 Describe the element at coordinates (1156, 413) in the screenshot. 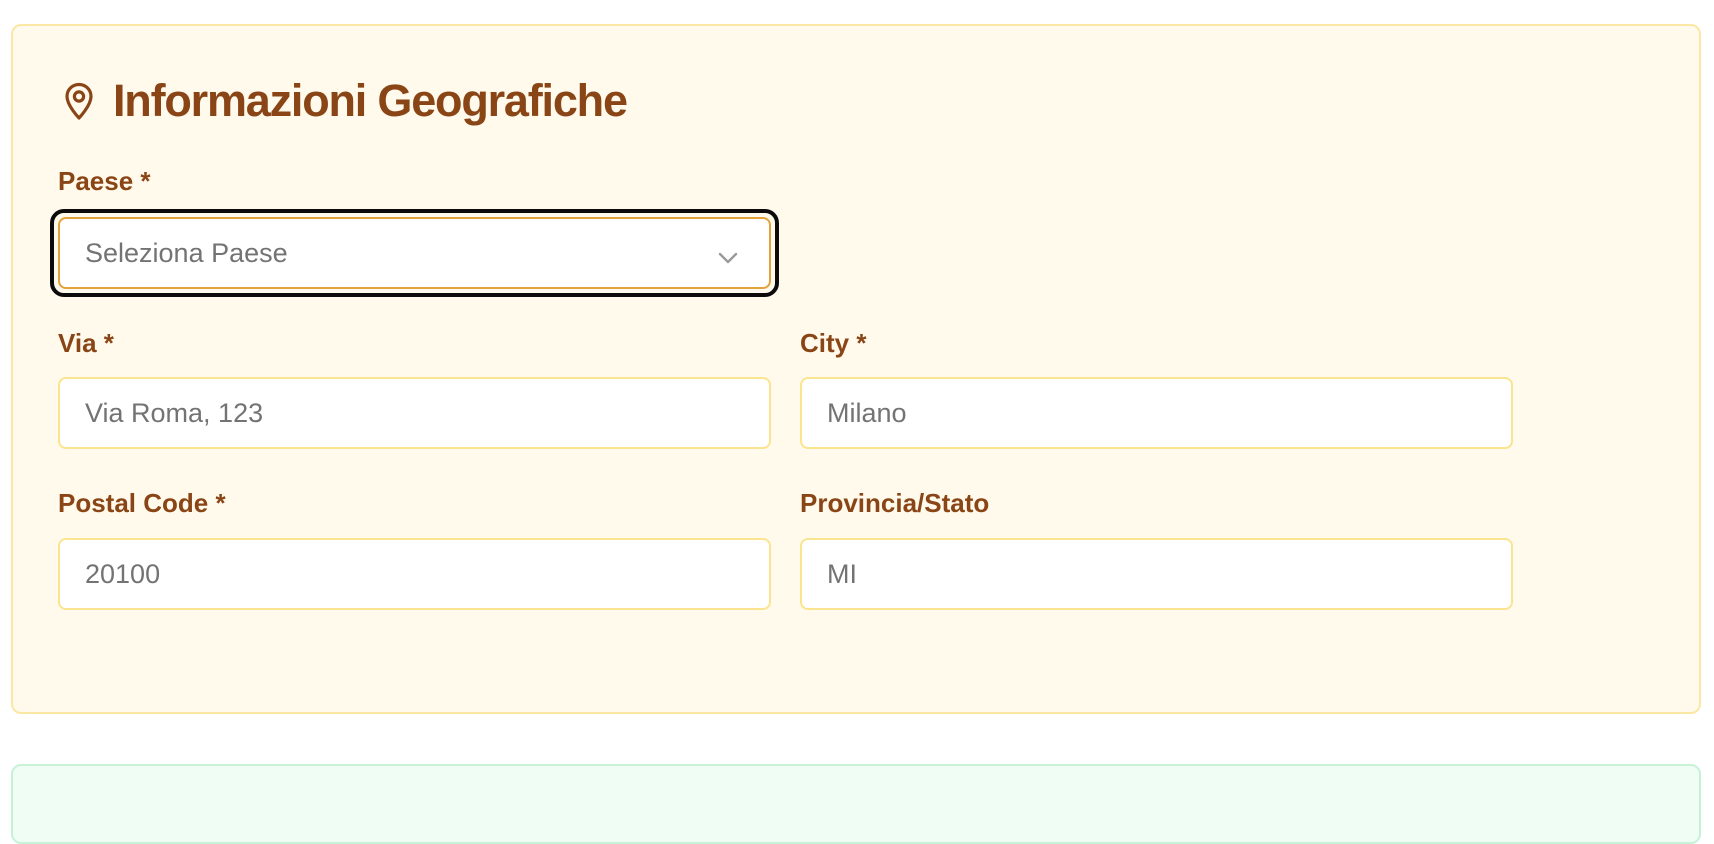

I see `city-input: Milano` at that location.